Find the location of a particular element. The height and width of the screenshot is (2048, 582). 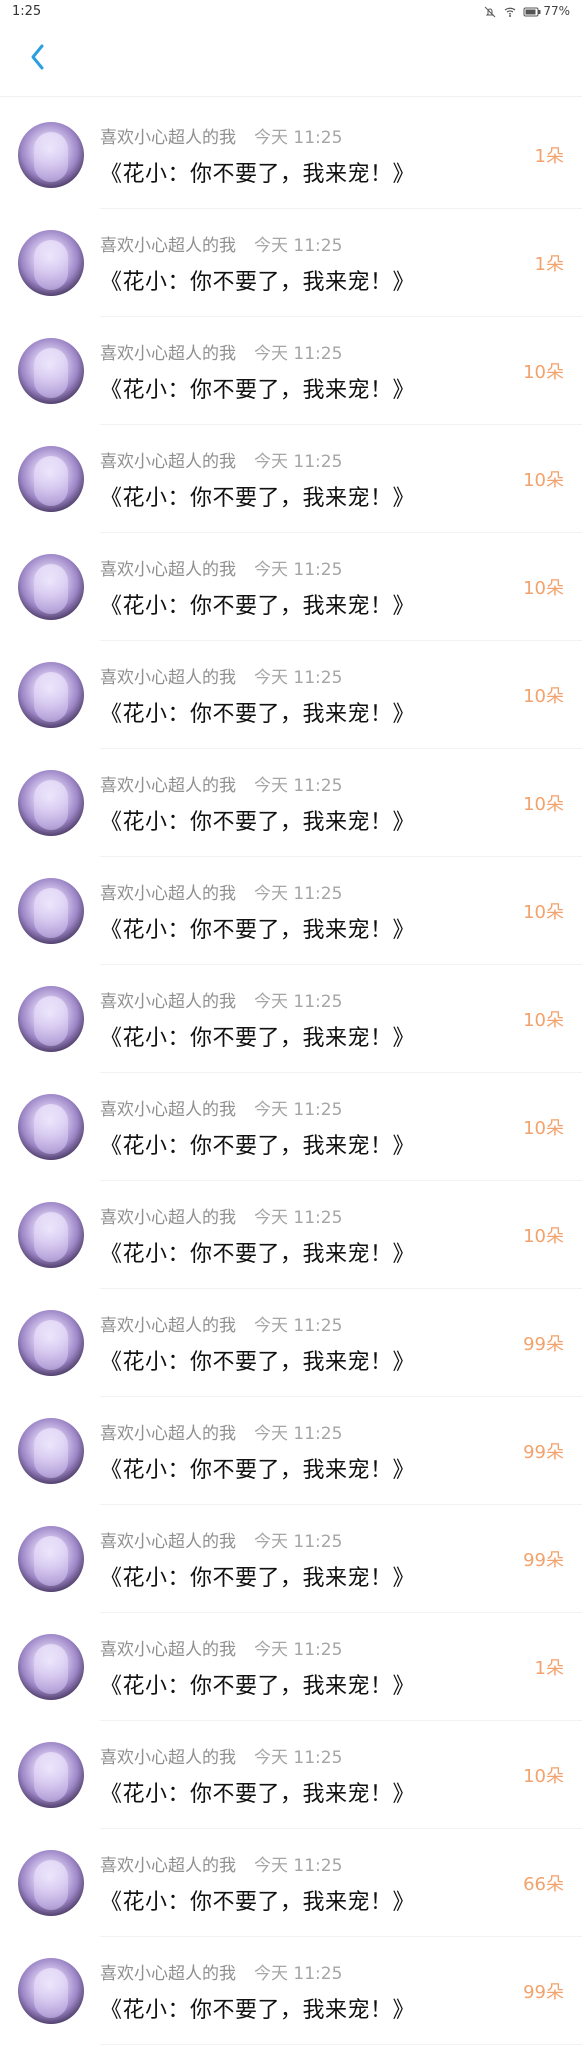

top-nav is located at coordinates (291, 59).